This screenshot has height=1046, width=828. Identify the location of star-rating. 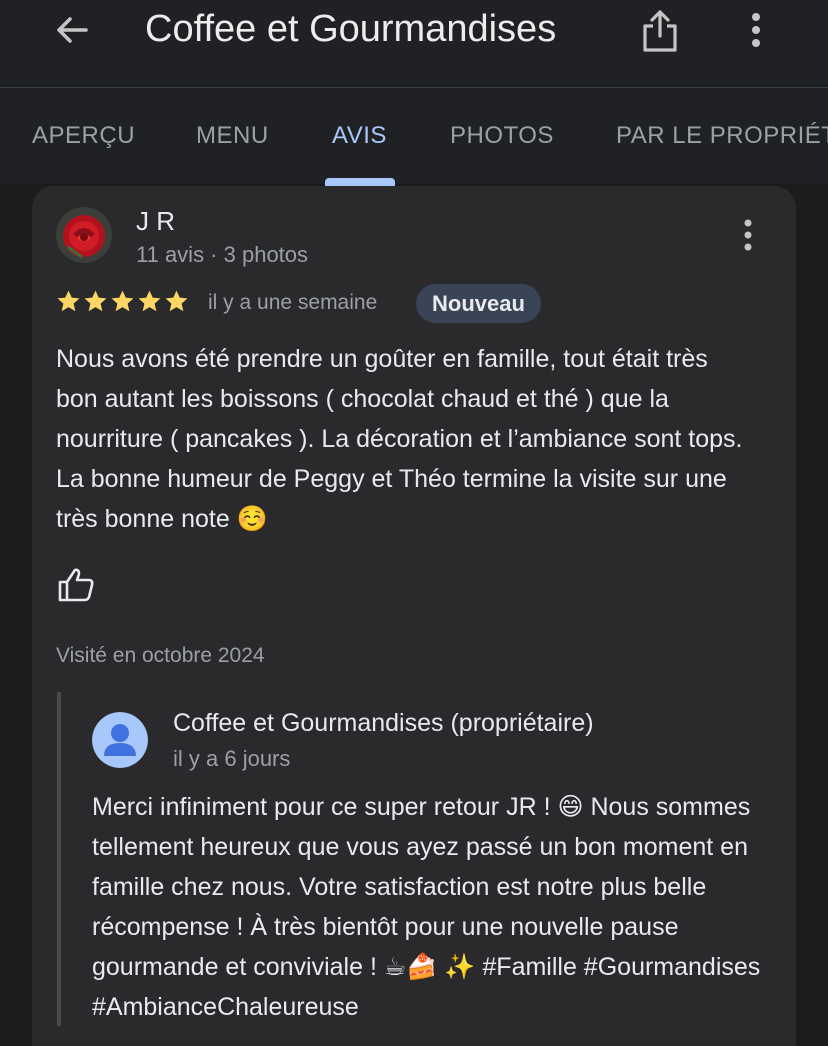
(122, 303).